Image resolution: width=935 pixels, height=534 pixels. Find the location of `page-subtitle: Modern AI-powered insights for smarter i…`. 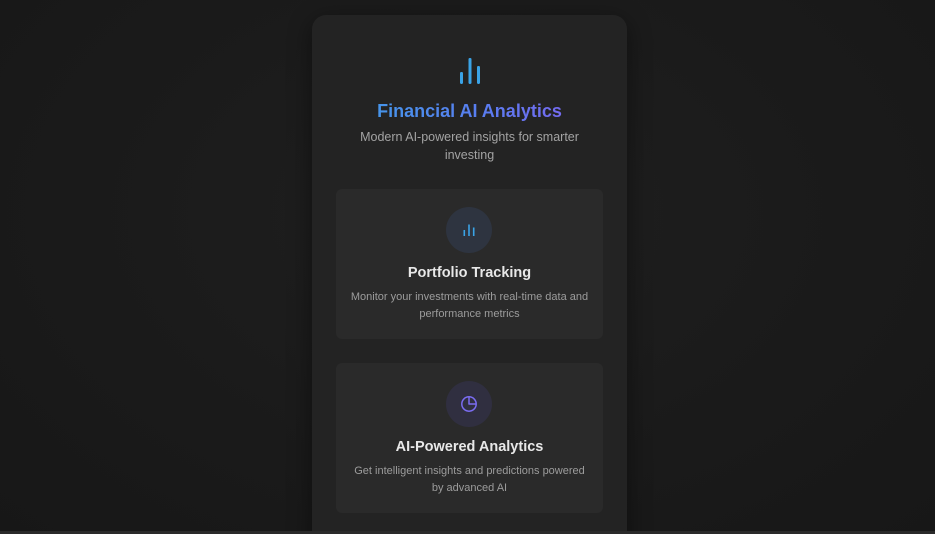

page-subtitle: Modern AI-powered insights for smarter i… is located at coordinates (469, 146).